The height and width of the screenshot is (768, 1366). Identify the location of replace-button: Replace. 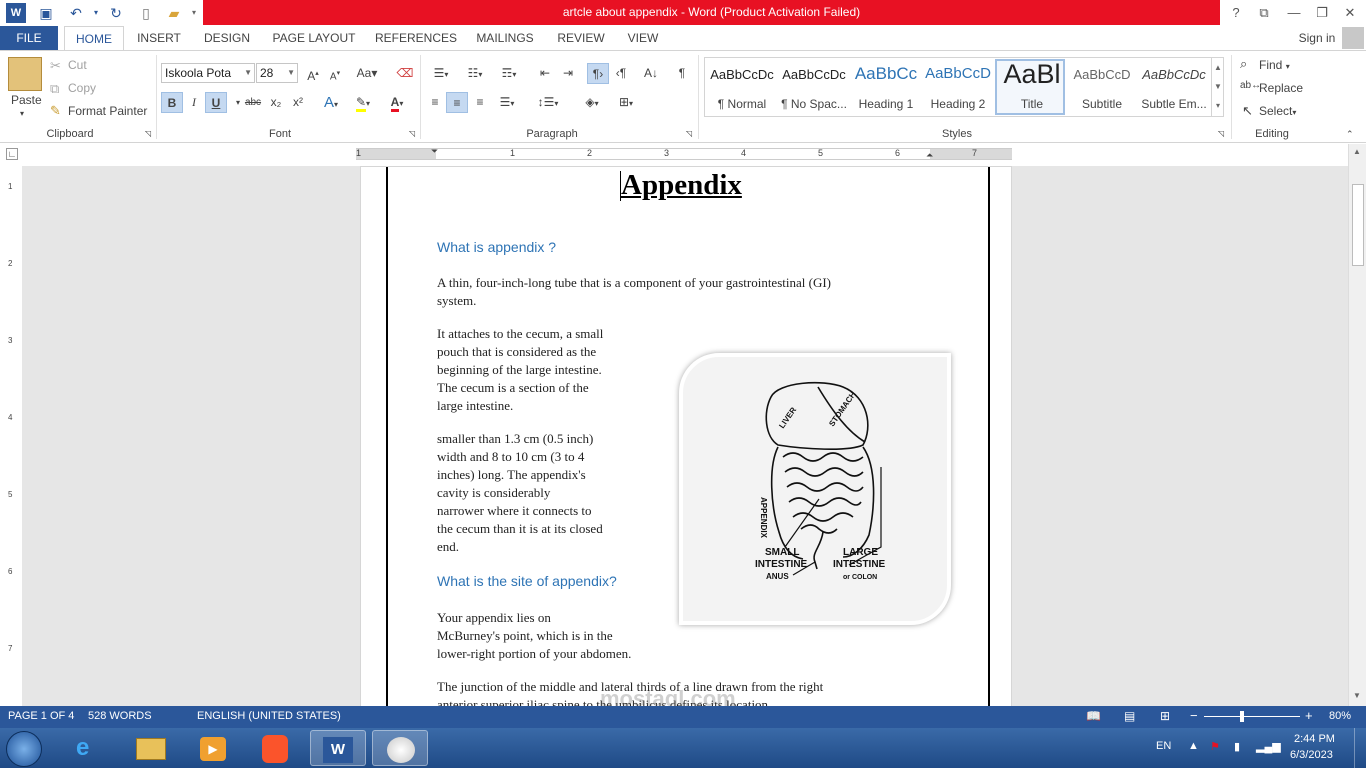
(1281, 88).